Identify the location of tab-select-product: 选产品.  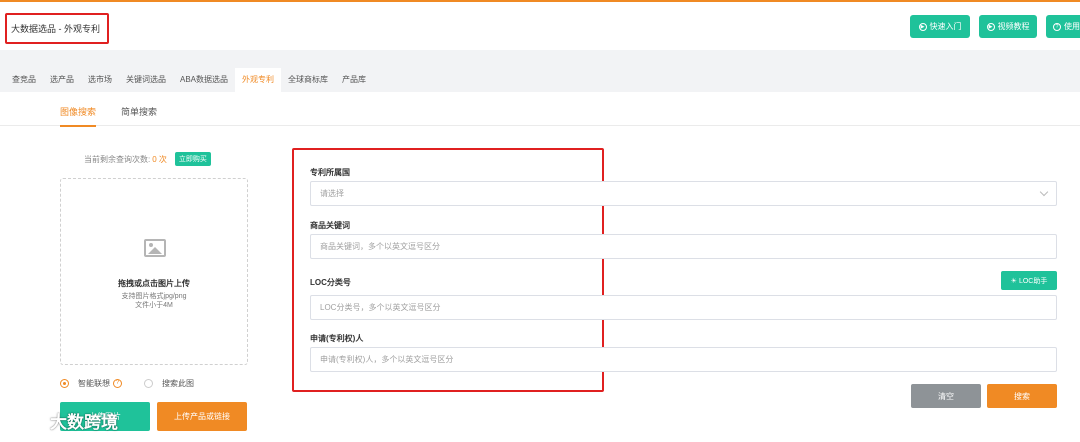
(62, 80).